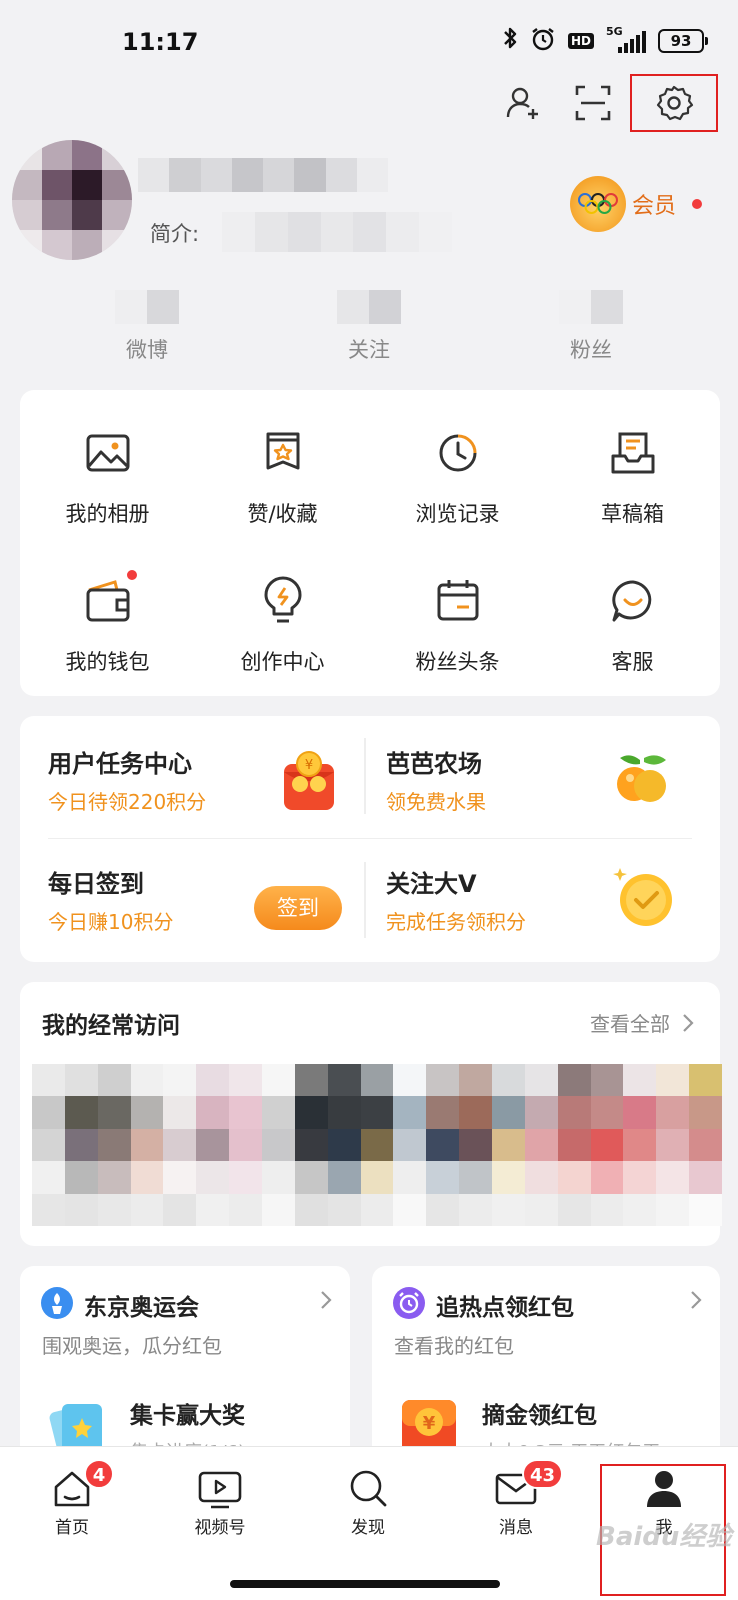 Image resolution: width=738 pixels, height=1600 pixels. I want to click on settings-button, so click(674, 103).